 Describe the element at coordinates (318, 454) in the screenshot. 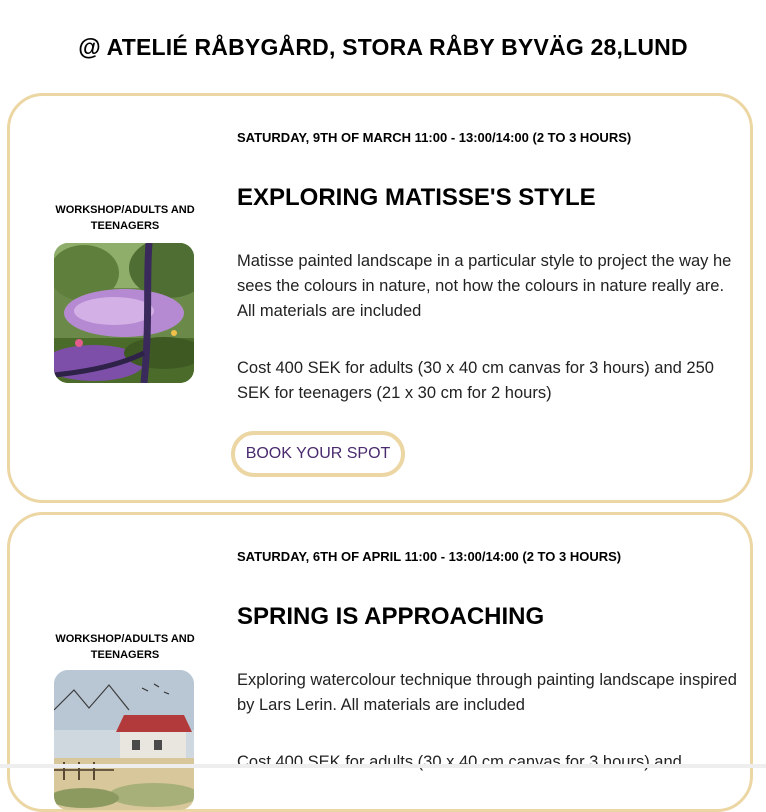

I see `book-your-spot-button: BOOK YOUR SPOT` at that location.